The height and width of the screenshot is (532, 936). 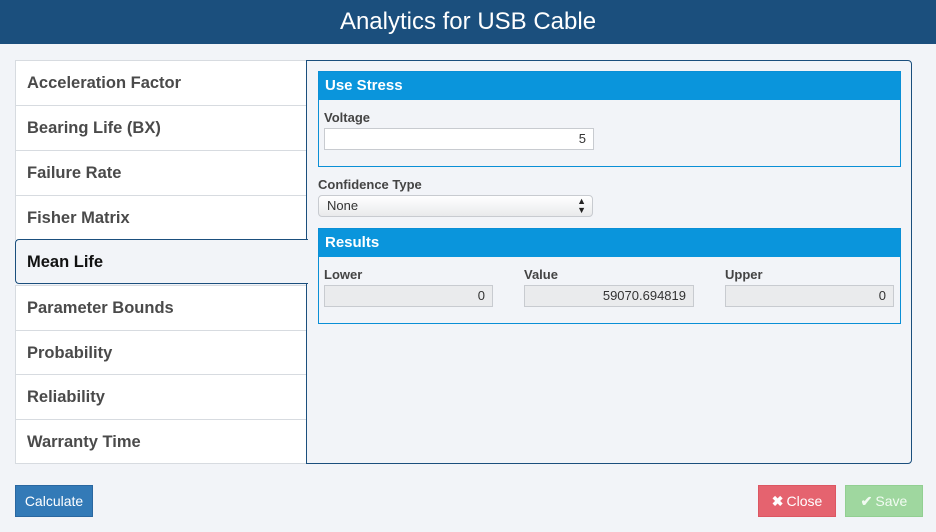 I want to click on save-button: ✔ Save, so click(x=884, y=501).